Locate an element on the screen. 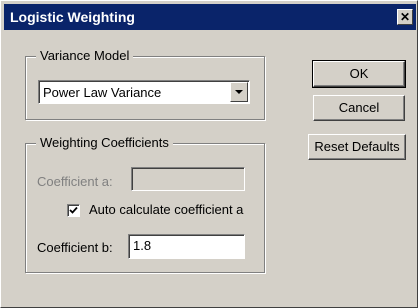 The image size is (418, 308). close-icon: ✕ is located at coordinates (405, 17).